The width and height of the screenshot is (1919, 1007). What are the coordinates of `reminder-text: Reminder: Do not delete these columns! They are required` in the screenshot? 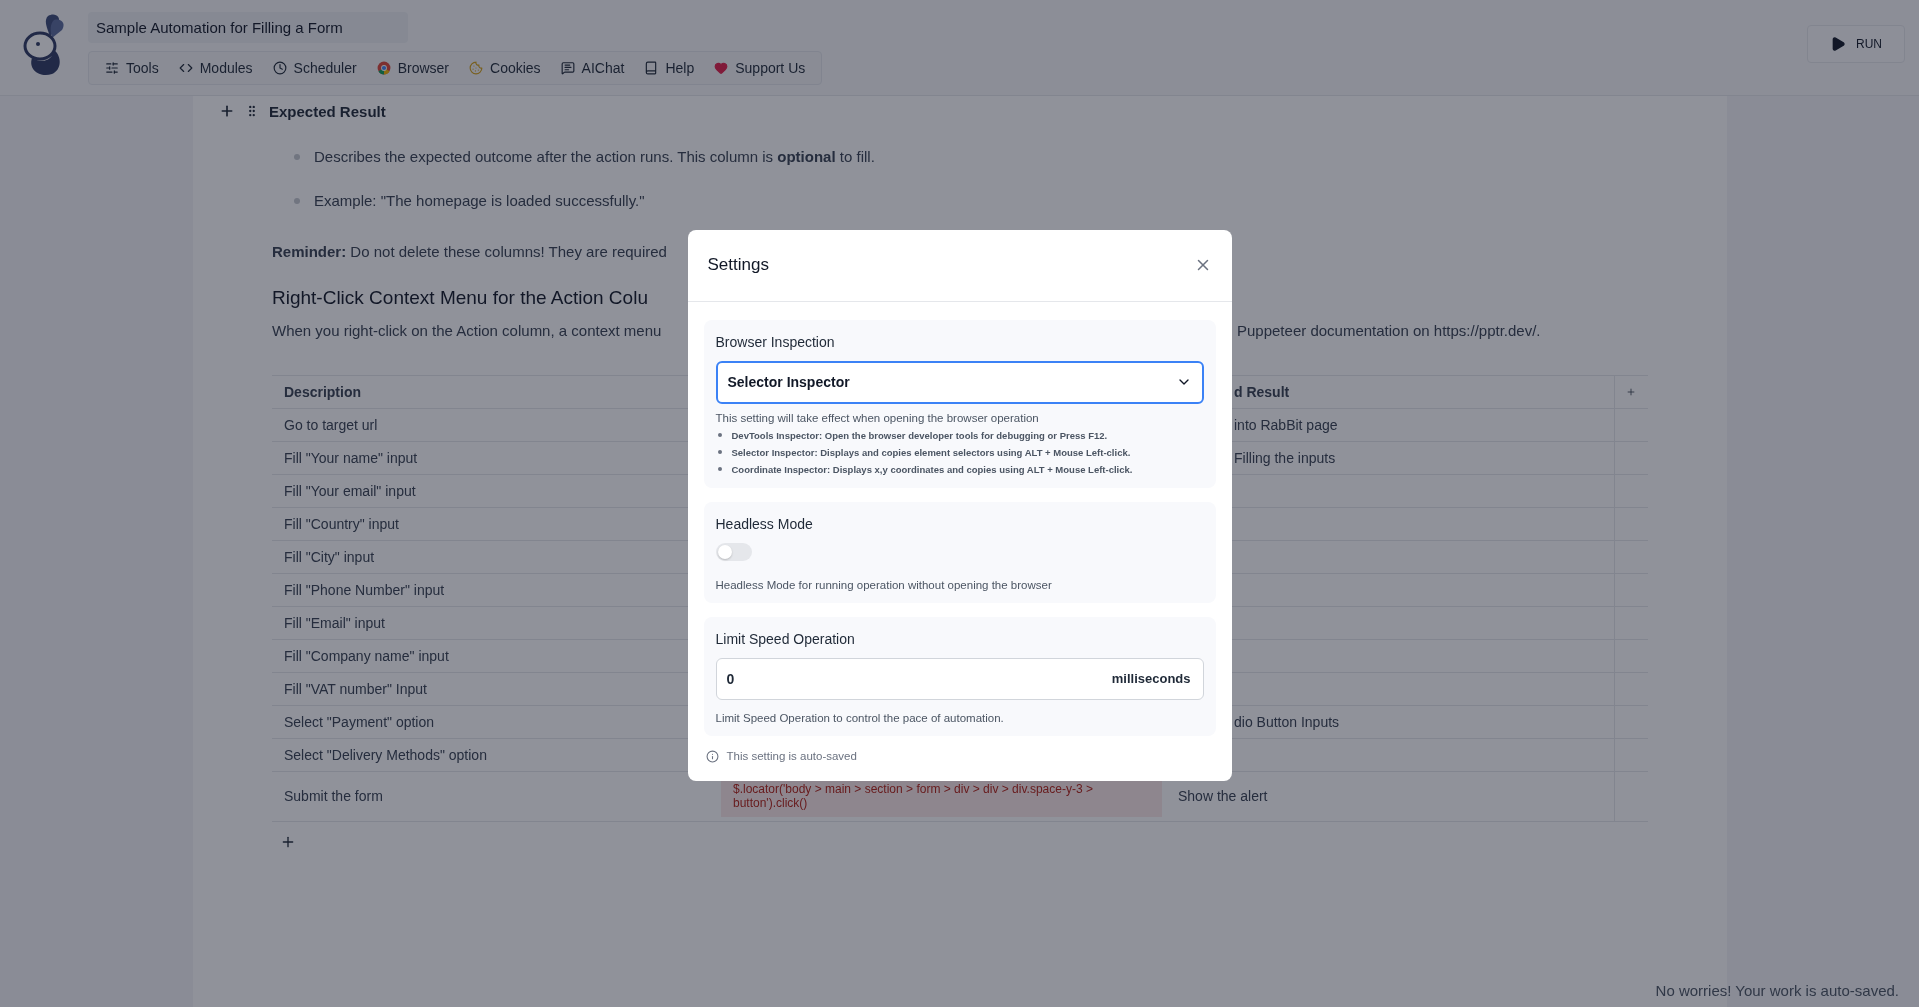 It's located at (469, 251).